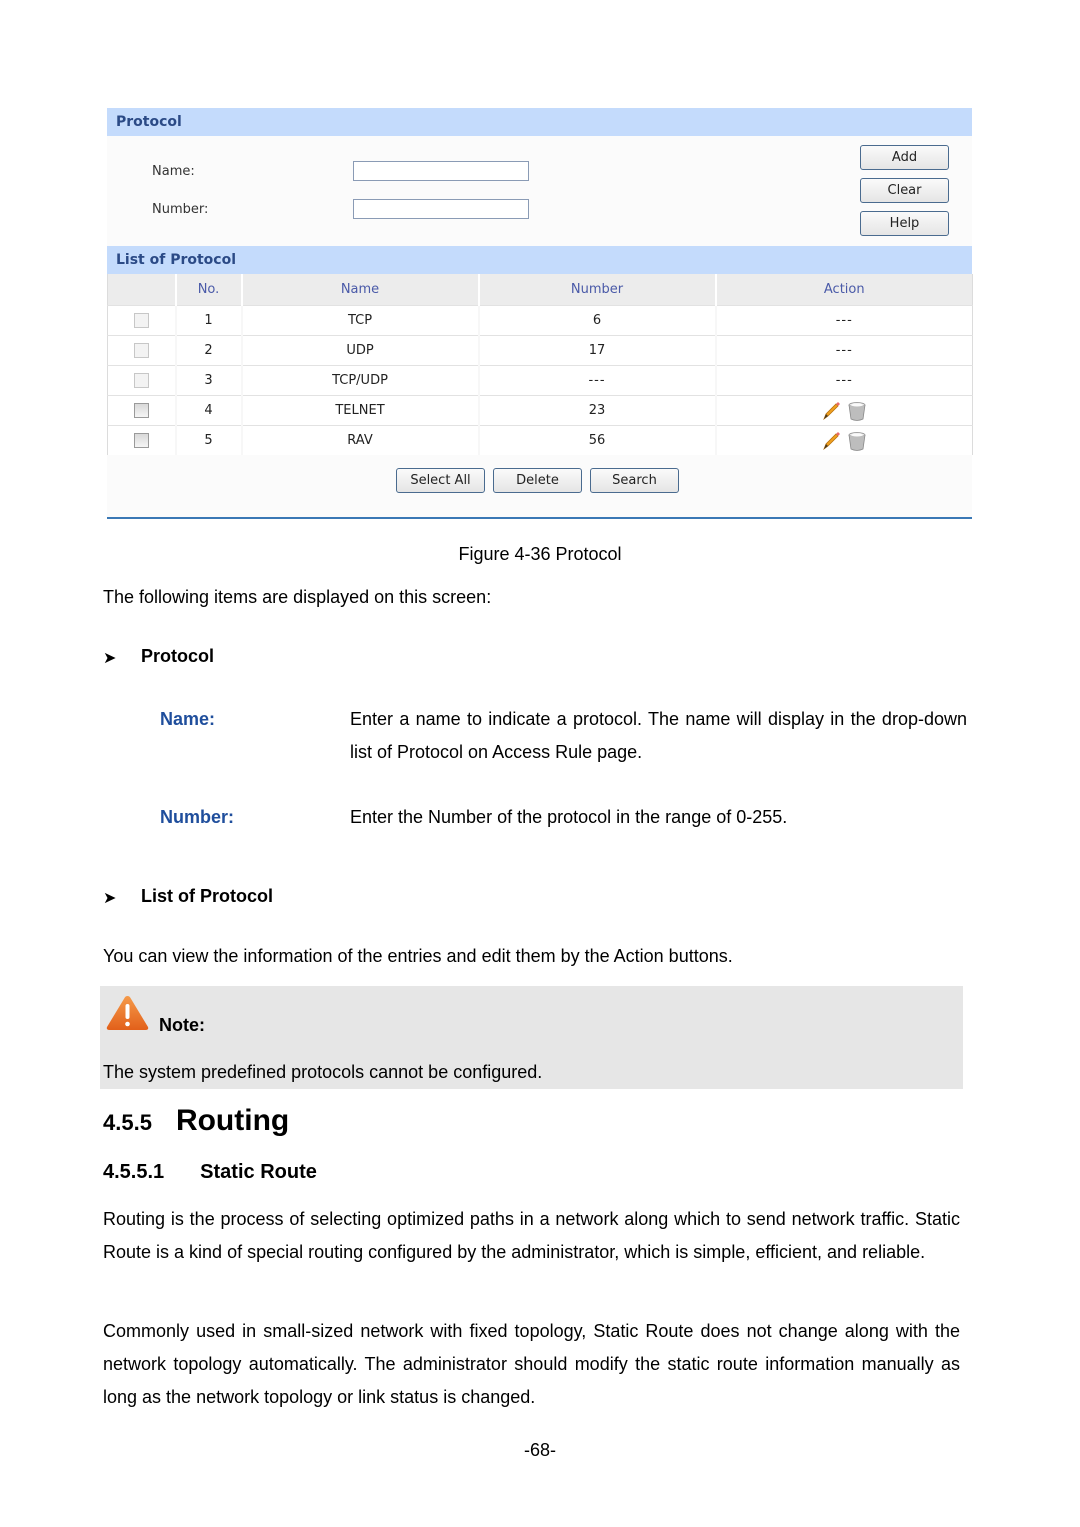  What do you see at coordinates (904, 157) in the screenshot?
I see `add-button: Add` at bounding box center [904, 157].